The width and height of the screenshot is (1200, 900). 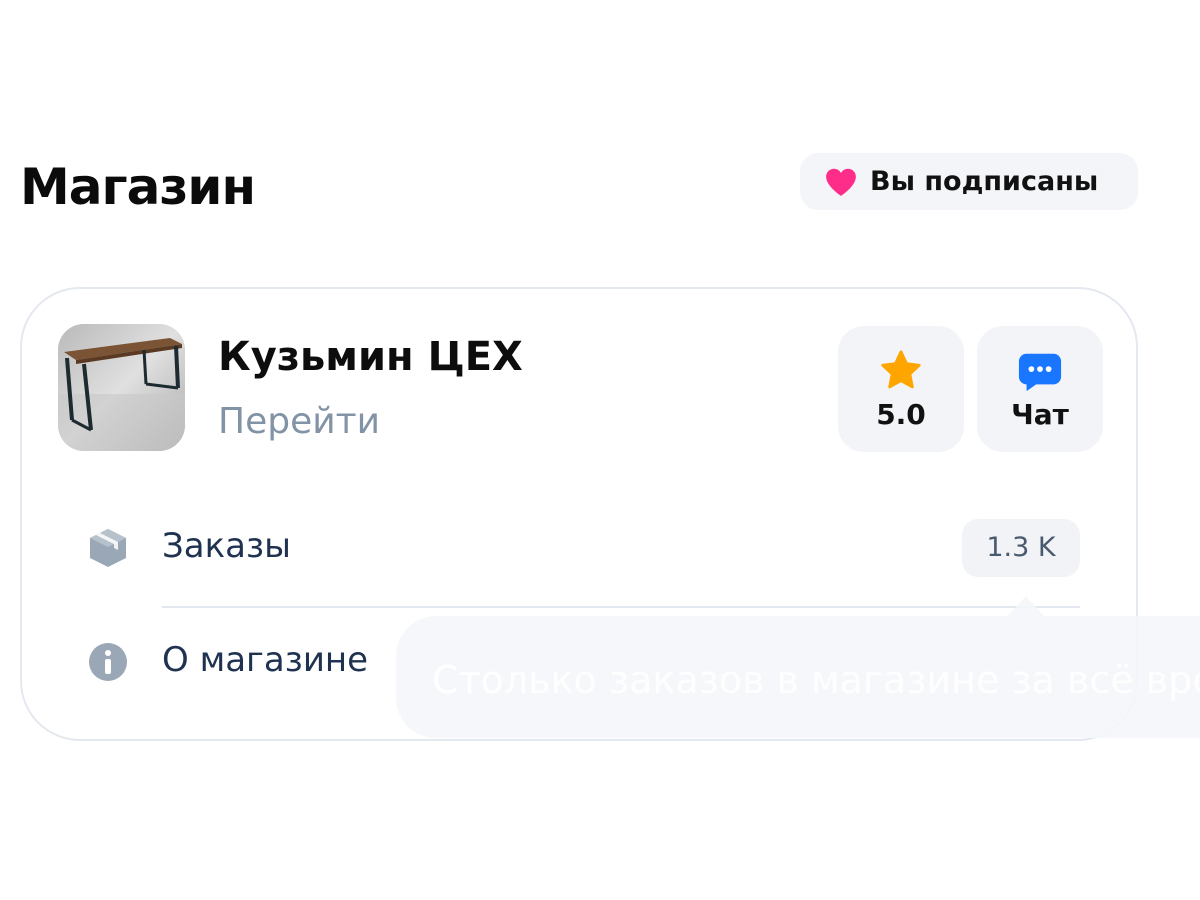 What do you see at coordinates (901, 414) in the screenshot?
I see `rating-value: 5.0` at bounding box center [901, 414].